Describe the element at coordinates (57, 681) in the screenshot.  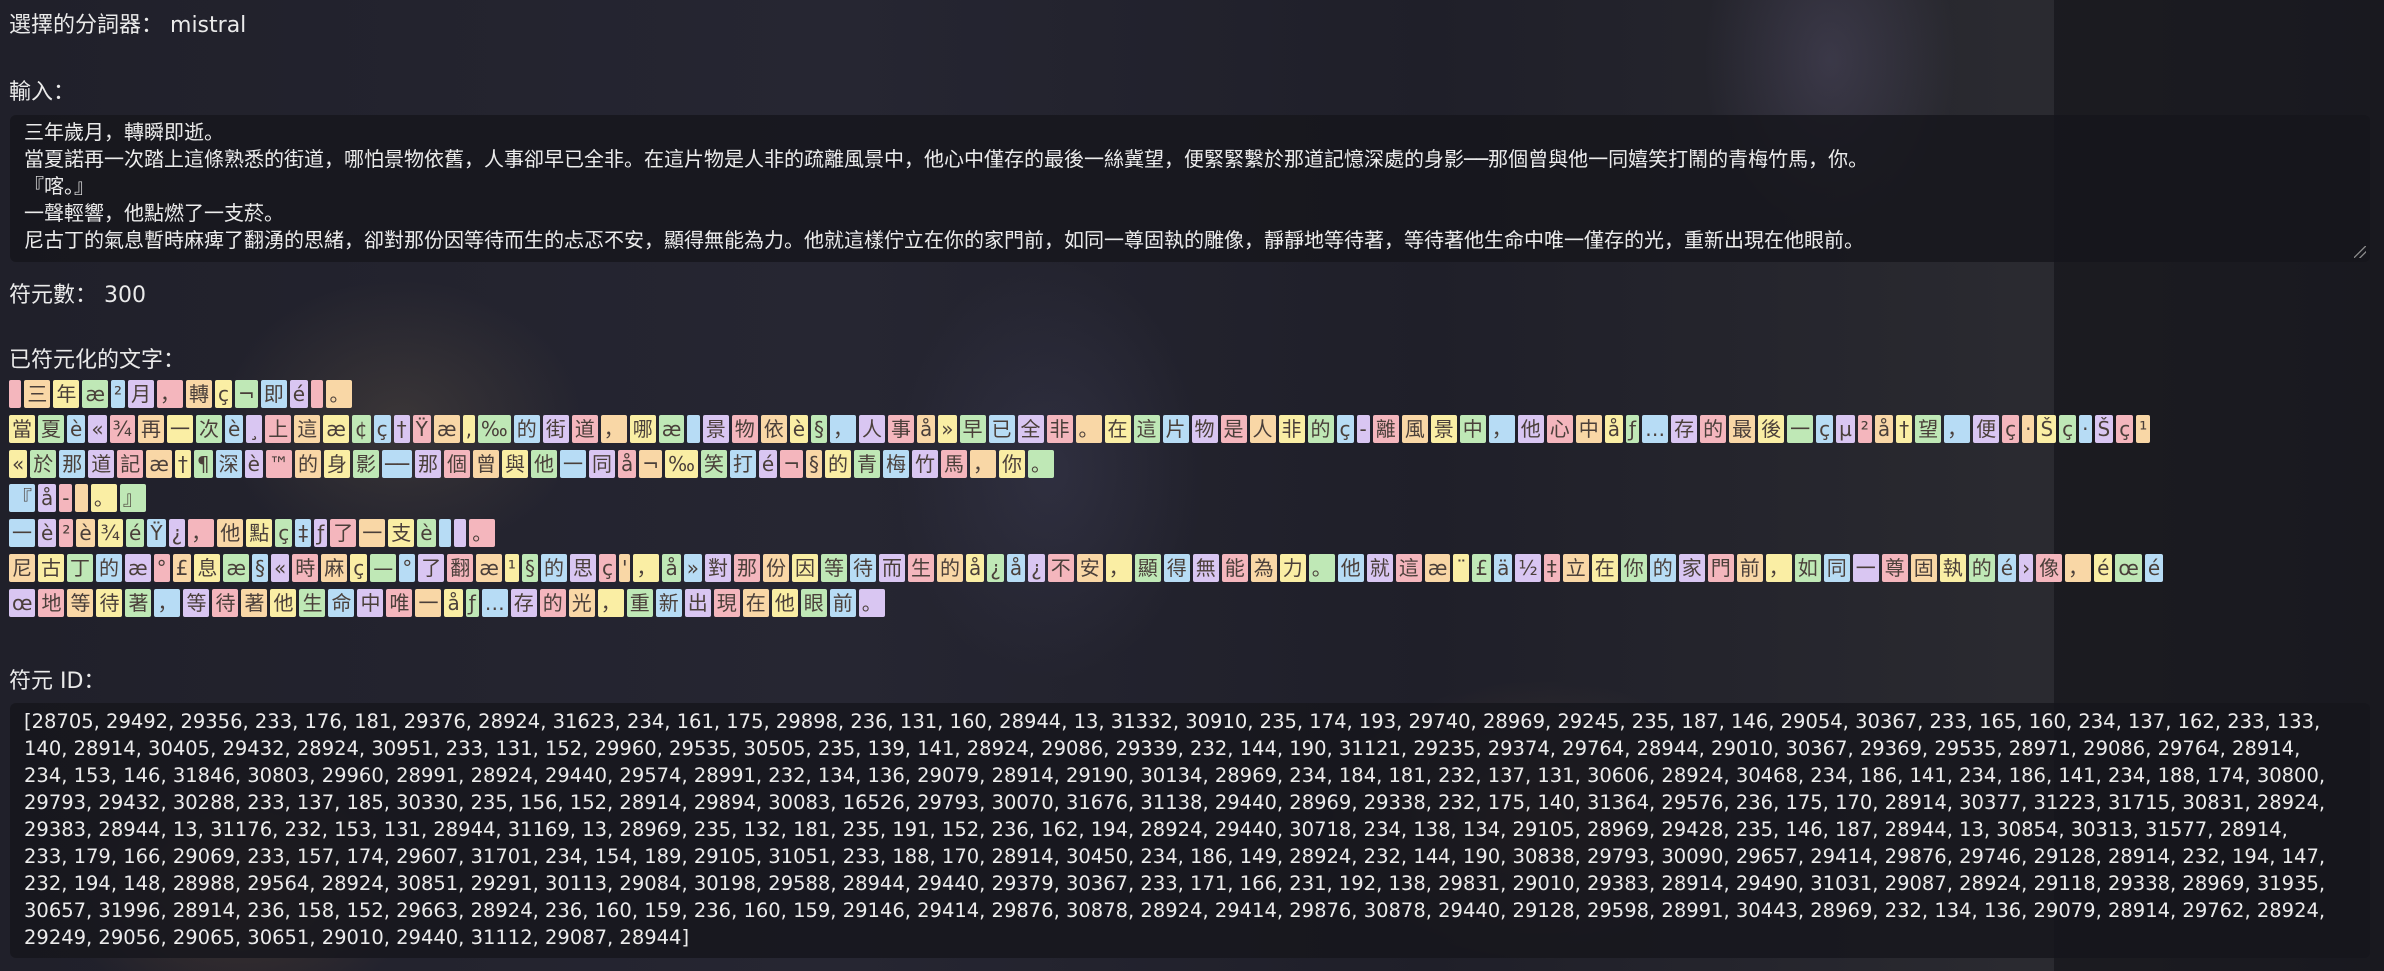
I see `token-ids-label: 符元 ID：` at that location.